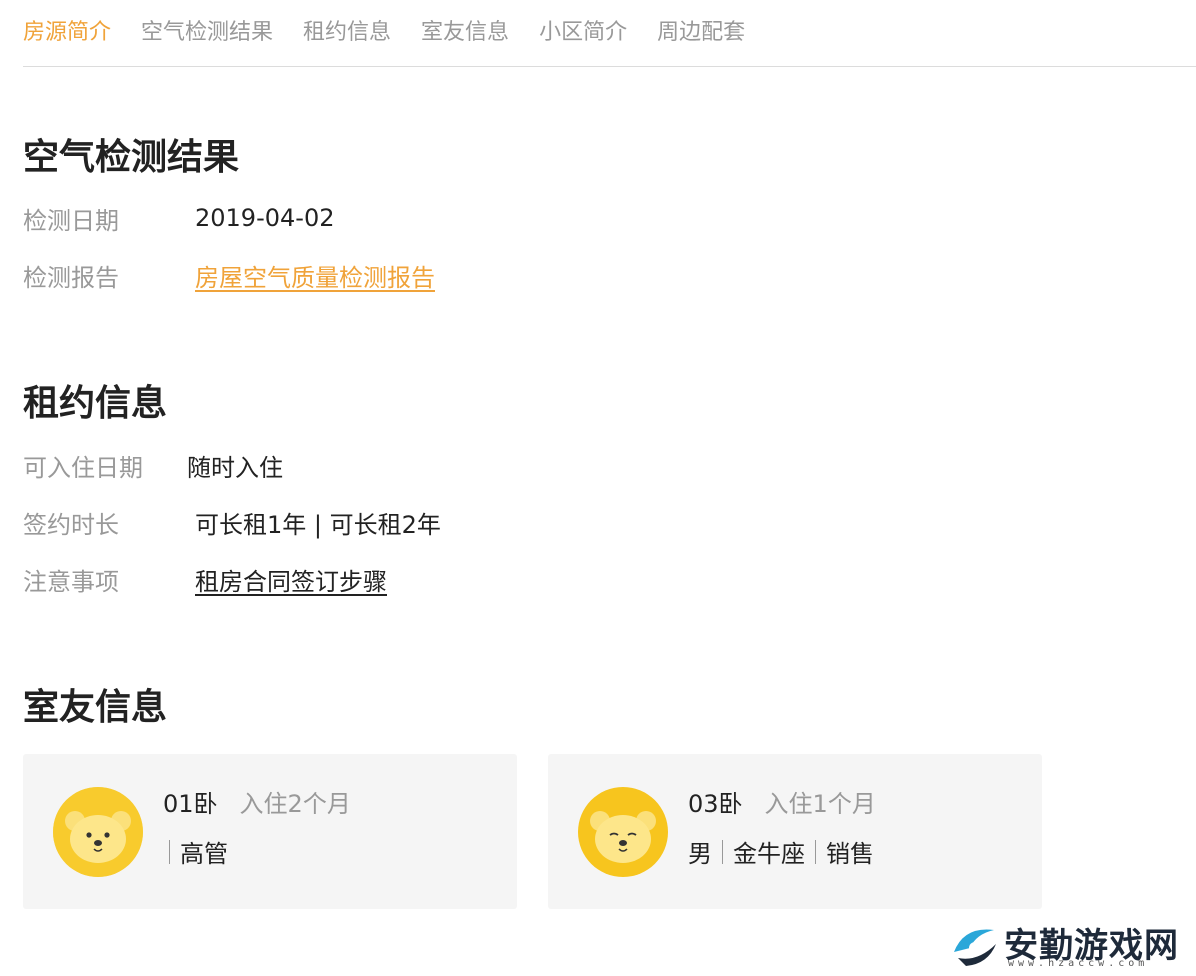  Describe the element at coordinates (315, 275) in the screenshot. I see `air-report-link: 房屋空气质量检测报告` at that location.